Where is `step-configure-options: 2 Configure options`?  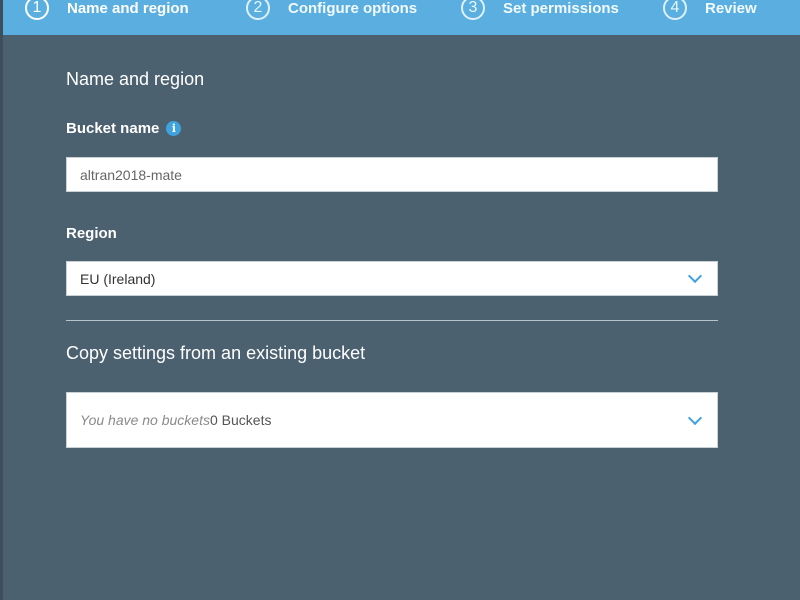 step-configure-options: 2 Configure options is located at coordinates (331, 12).